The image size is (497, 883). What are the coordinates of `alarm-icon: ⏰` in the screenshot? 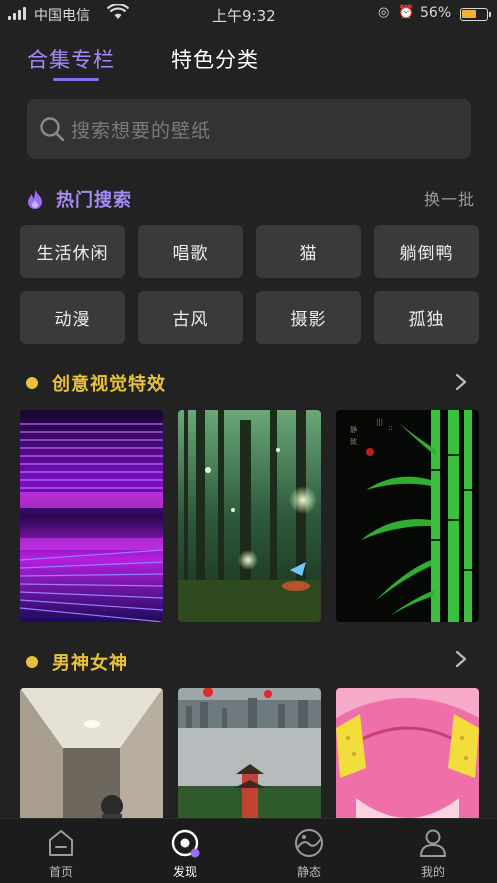 It's located at (406, 12).